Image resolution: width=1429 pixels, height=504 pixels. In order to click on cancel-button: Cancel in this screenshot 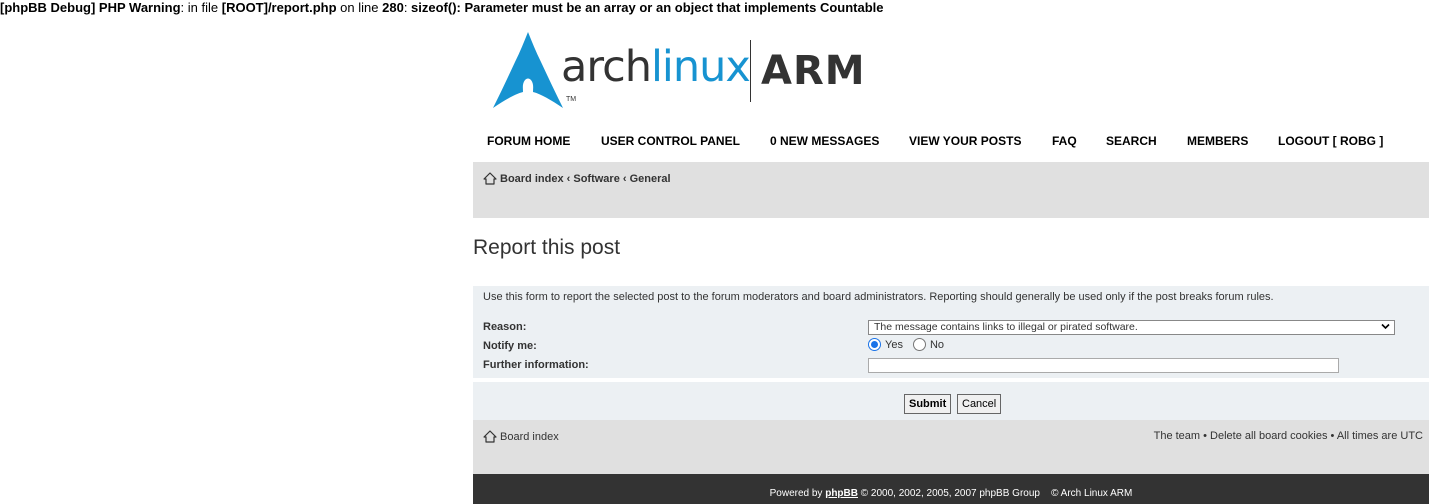, I will do `click(979, 404)`.